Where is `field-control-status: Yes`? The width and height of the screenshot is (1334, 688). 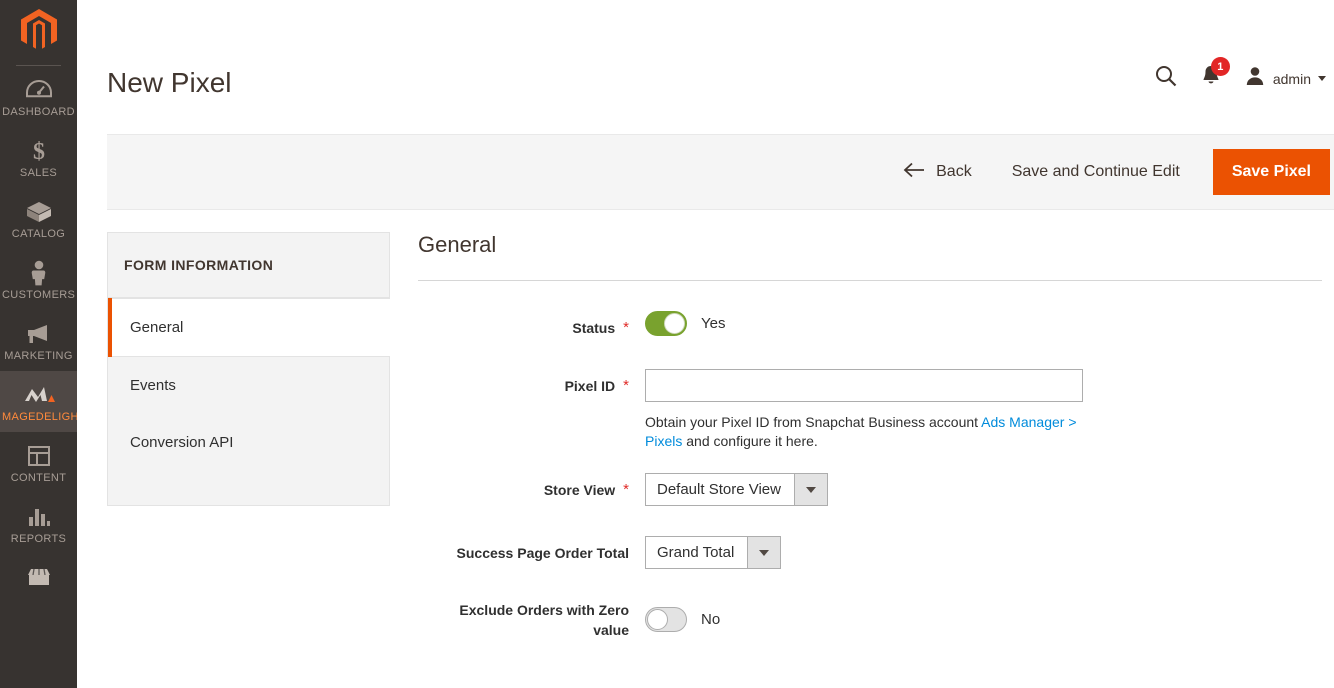
field-control-status: Yes is located at coordinates (979, 323).